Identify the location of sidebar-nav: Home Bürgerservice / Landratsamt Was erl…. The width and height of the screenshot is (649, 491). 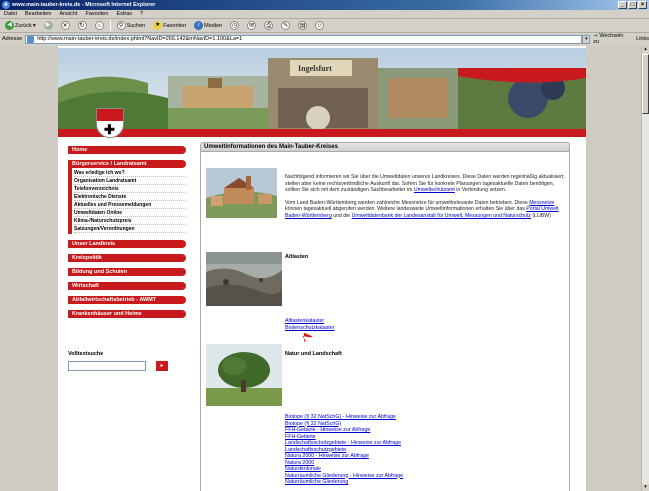
(129, 235).